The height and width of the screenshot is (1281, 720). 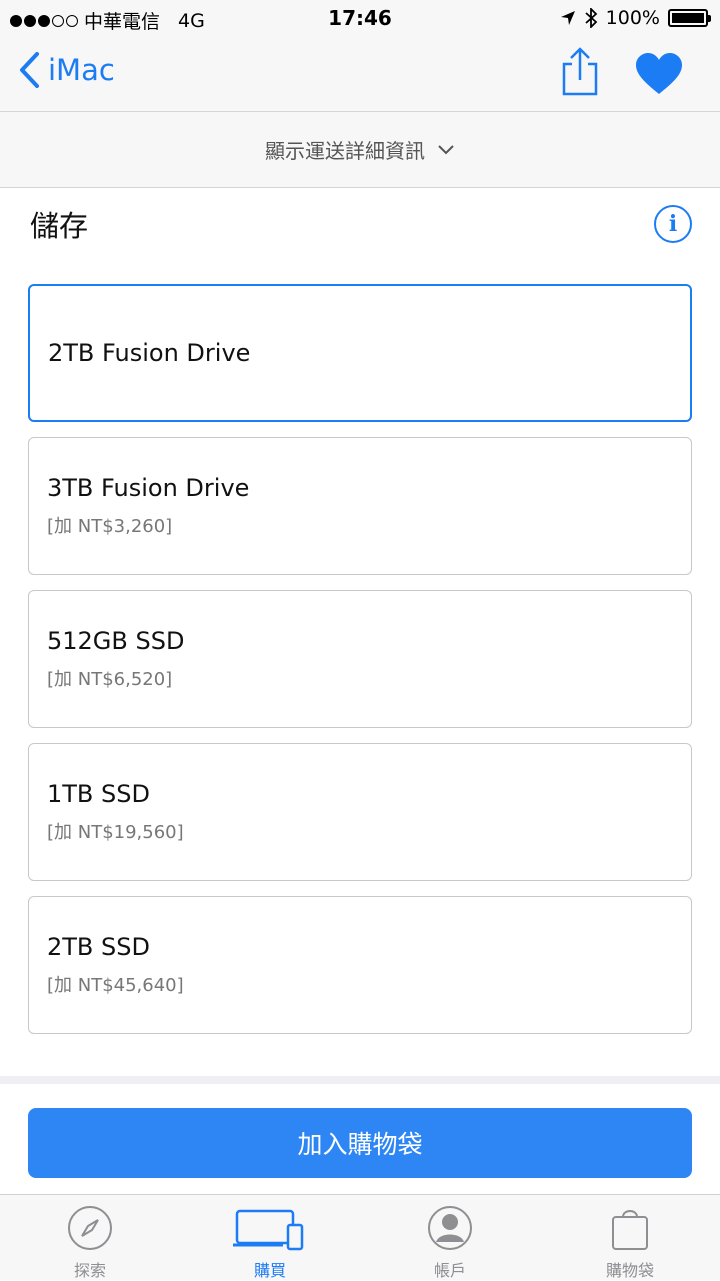 I want to click on favorite-button, so click(x=659, y=76).